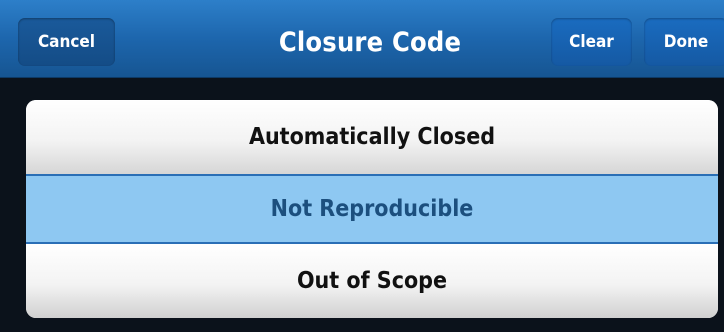 The height and width of the screenshot is (332, 724). Describe the element at coordinates (684, 42) in the screenshot. I see `done-button: Done` at that location.